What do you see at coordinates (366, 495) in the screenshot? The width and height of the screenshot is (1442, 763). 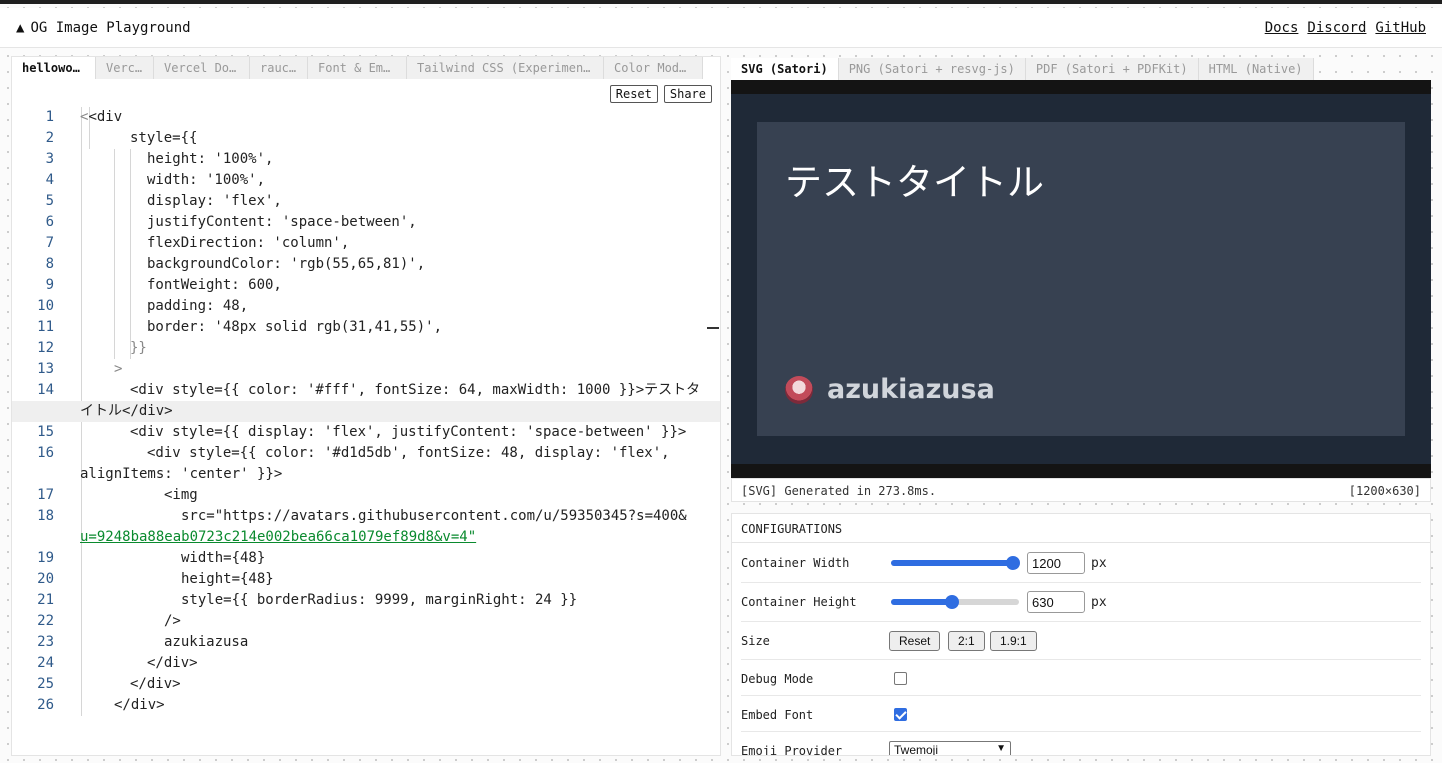 I see `code-line: 17 <img` at bounding box center [366, 495].